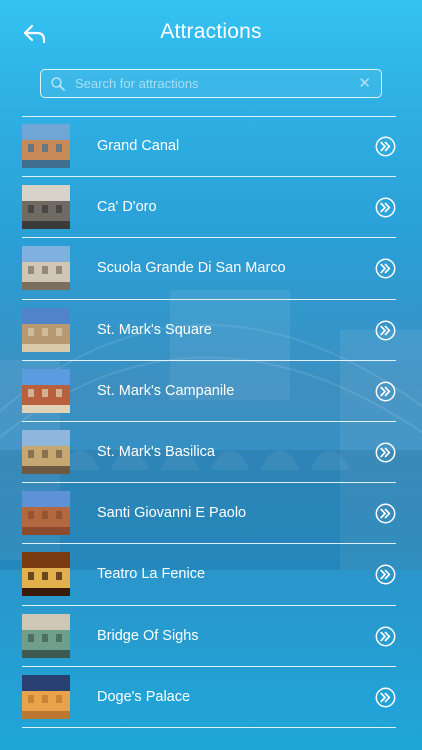 The image size is (422, 750). Describe the element at coordinates (138, 146) in the screenshot. I see `attraction-label: Grand Canal` at that location.